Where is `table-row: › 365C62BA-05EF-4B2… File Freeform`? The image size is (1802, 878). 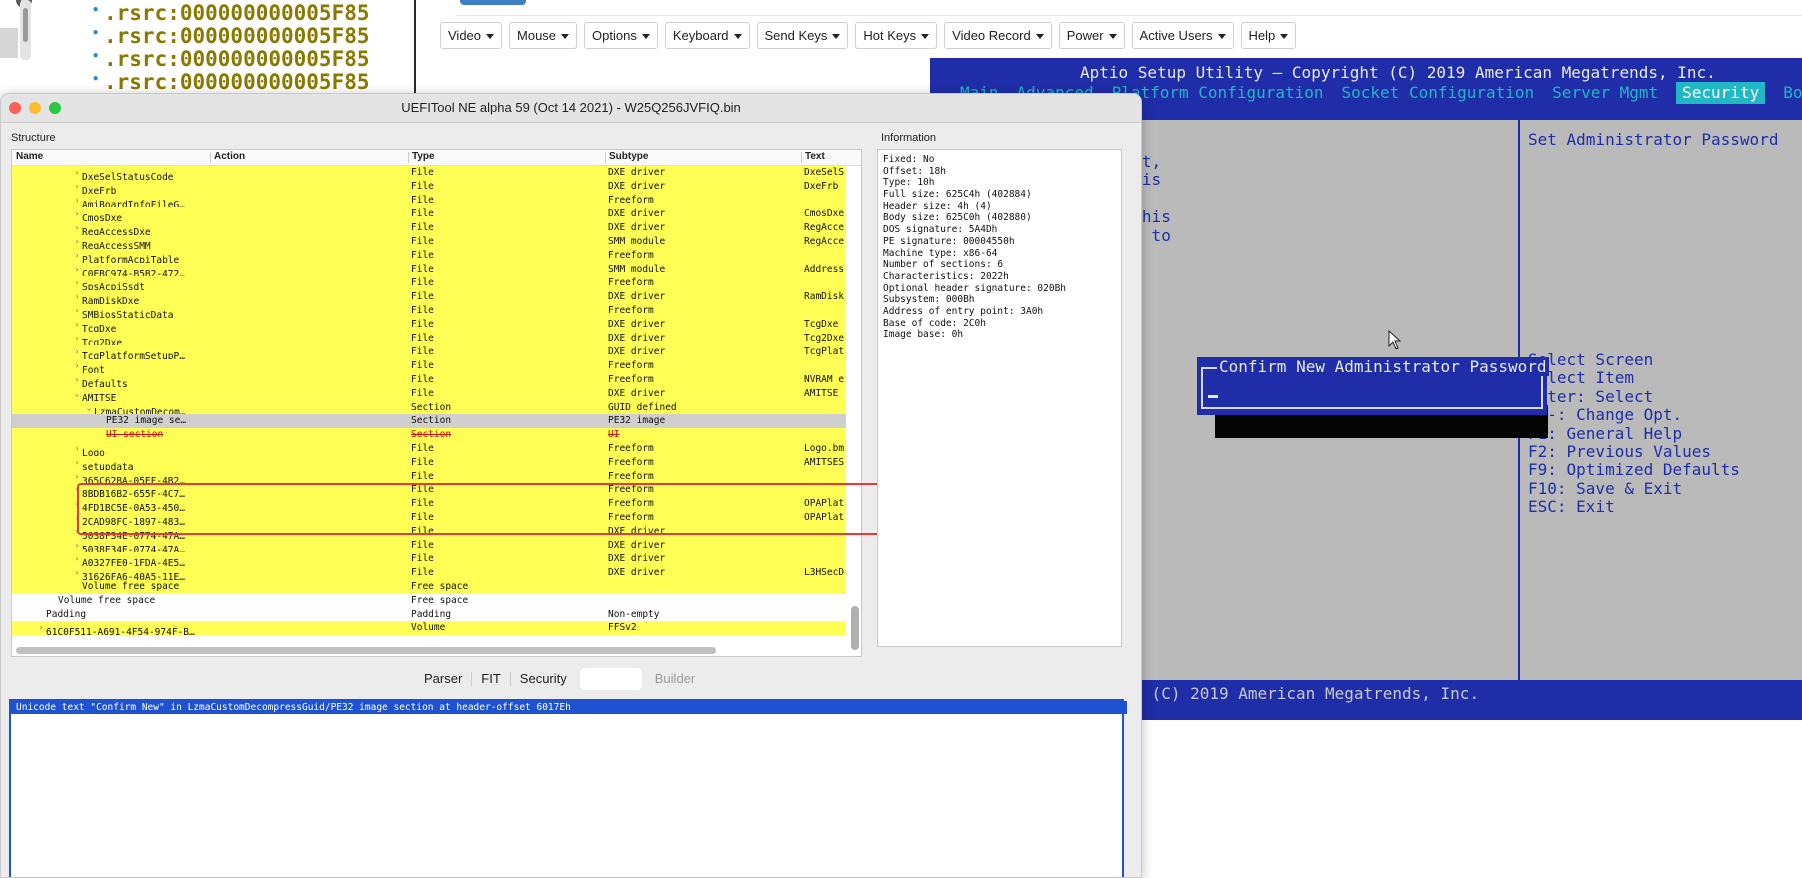
table-row: › 365C62BA-05EF-4B2… File Freeform is located at coordinates (429, 477).